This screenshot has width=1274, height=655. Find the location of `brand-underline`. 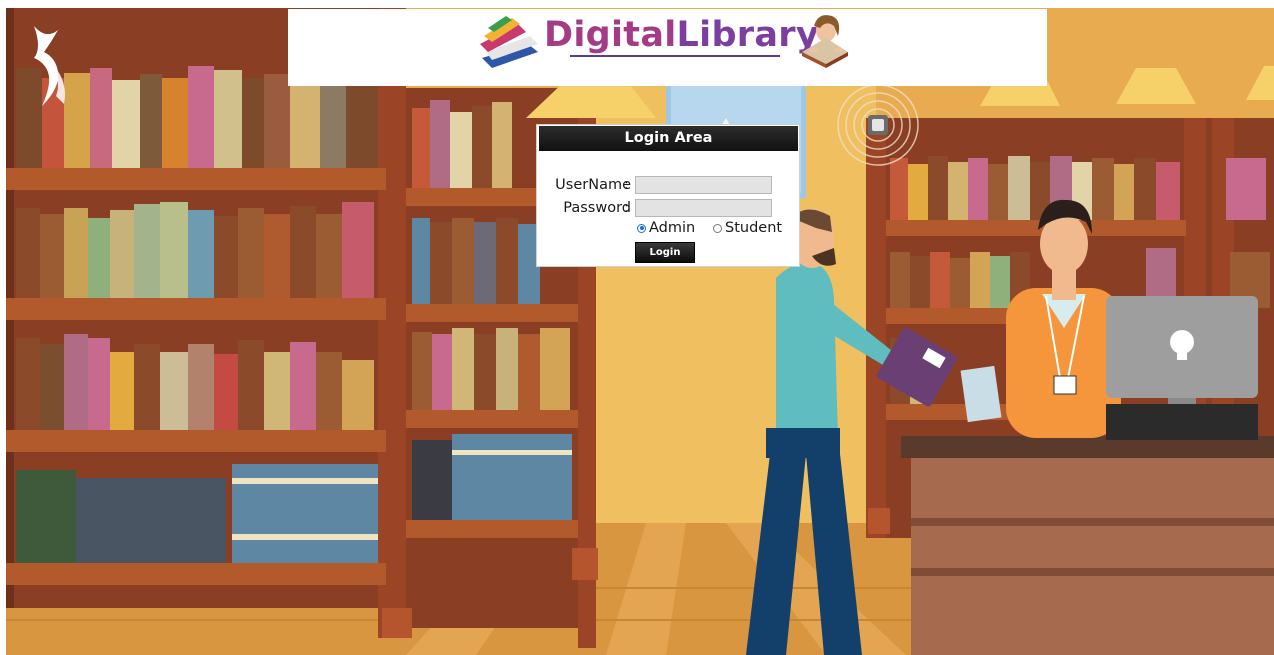

brand-underline is located at coordinates (675, 56).